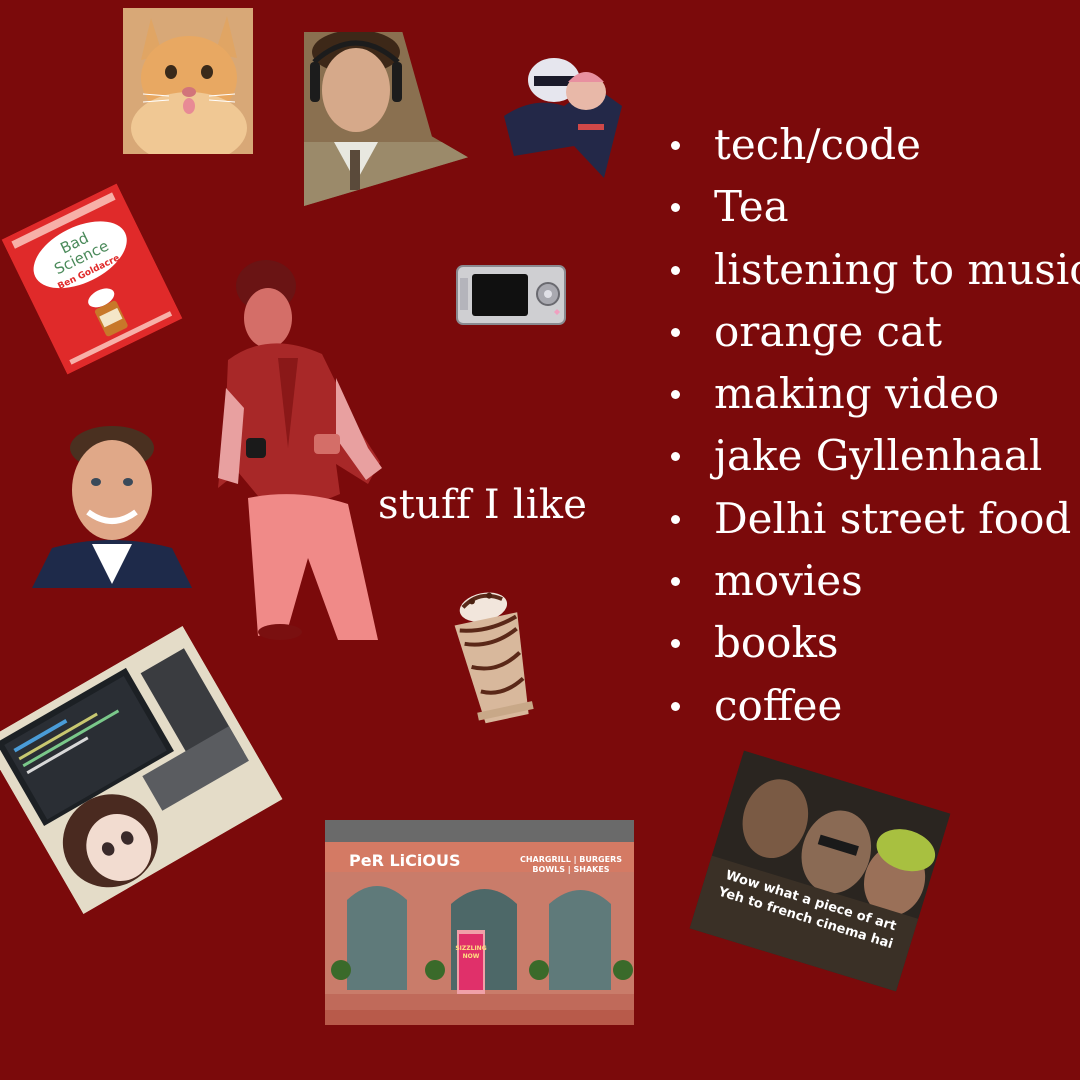  I want to click on board-line2: NOW, so click(471, 956).